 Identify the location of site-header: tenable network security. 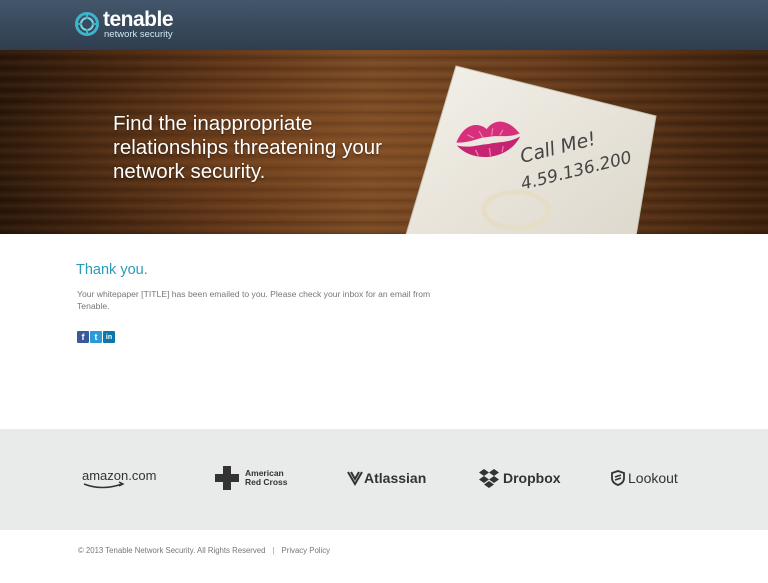
(384, 25).